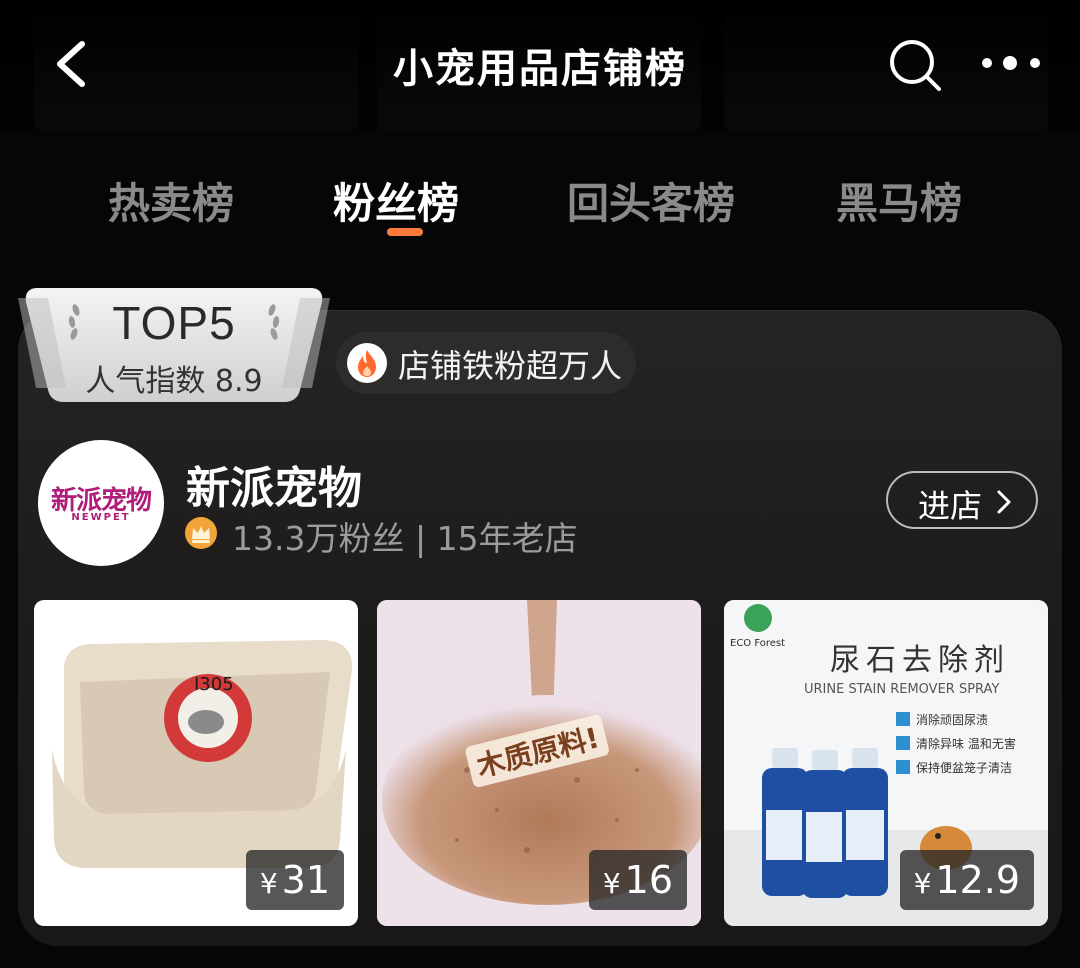 Image resolution: width=1080 pixels, height=968 pixels. I want to click on popularity-index: 人气指数 8.9, so click(174, 381).